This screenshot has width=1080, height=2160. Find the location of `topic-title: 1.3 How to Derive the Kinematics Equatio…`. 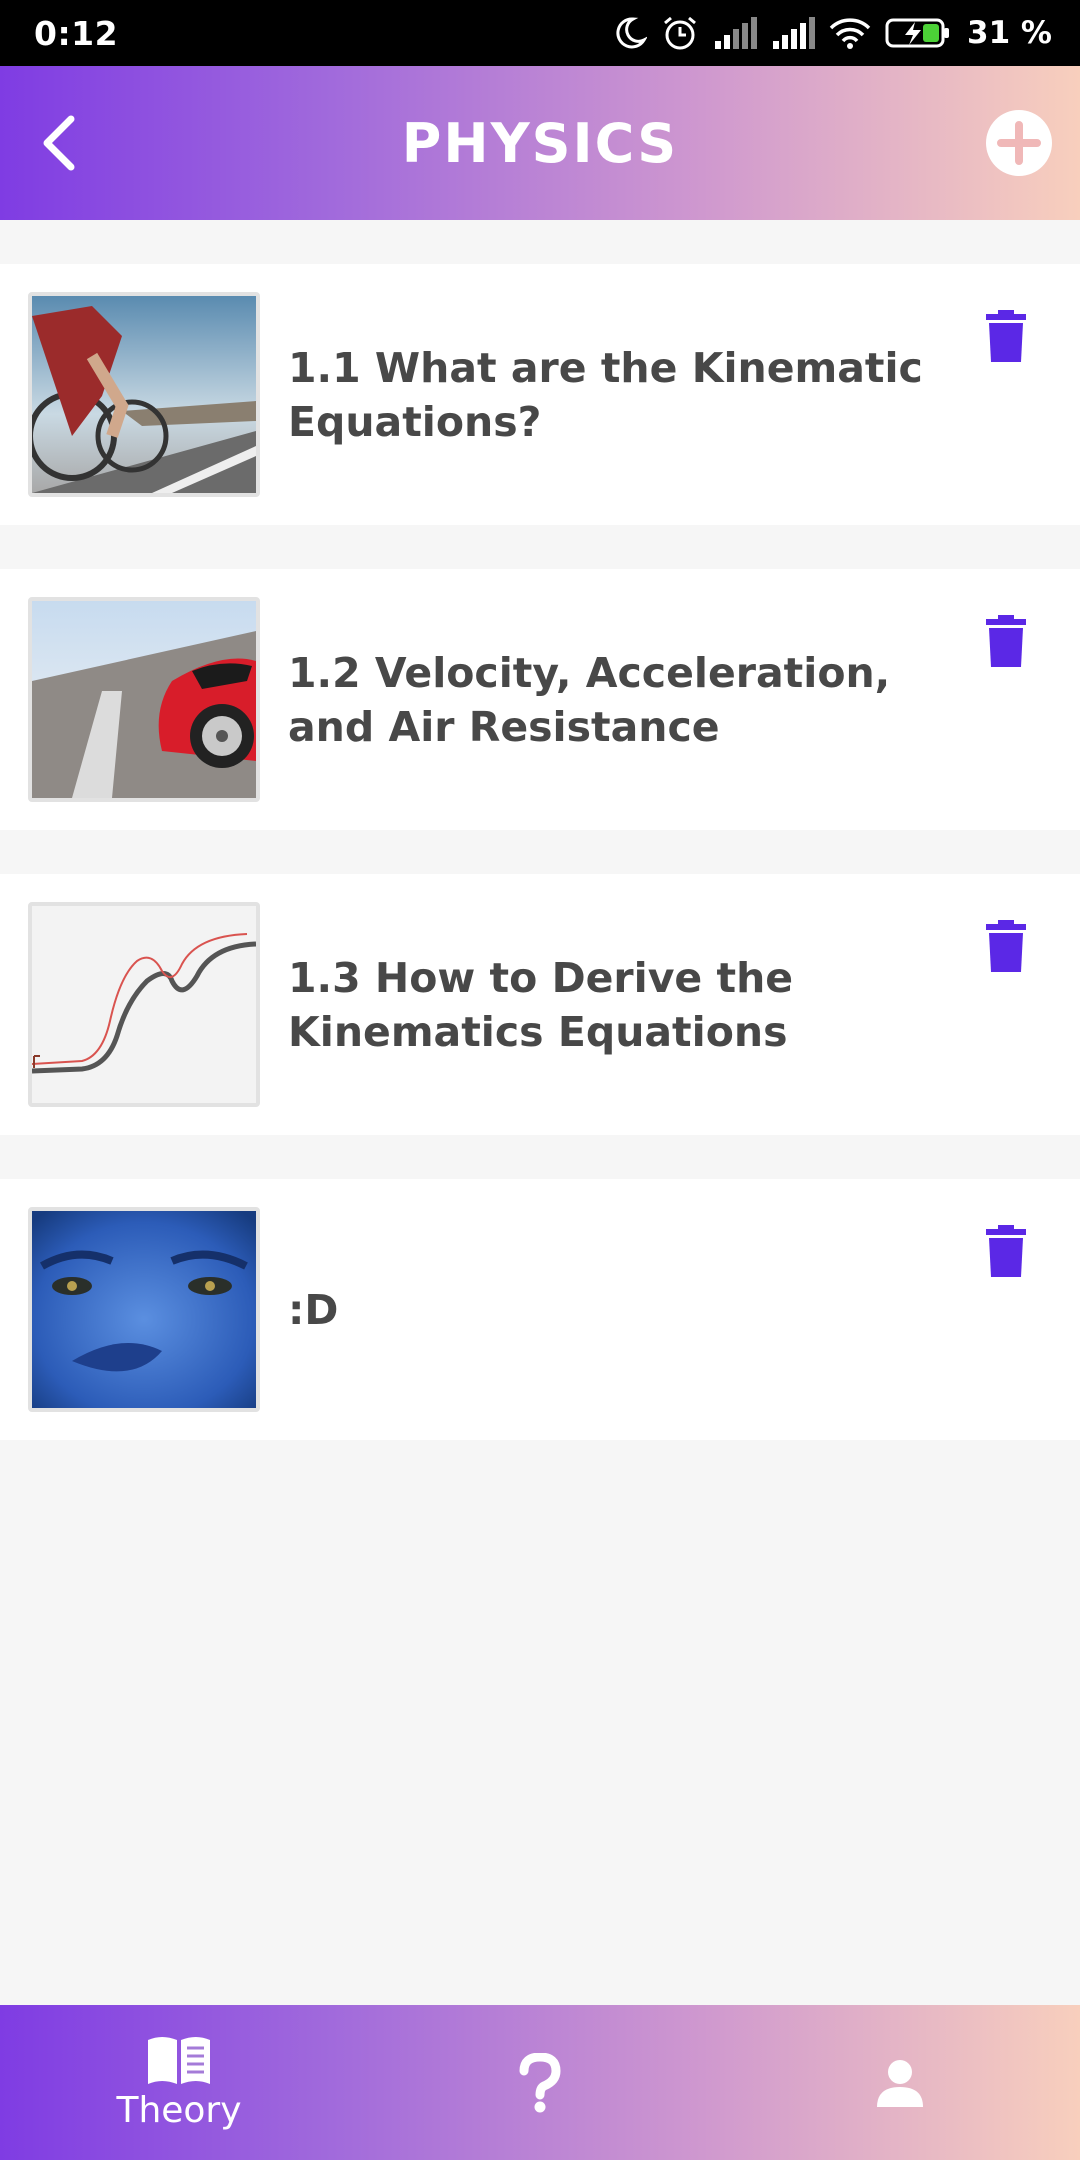

topic-title: 1.3 How to Derive the Kinematics Equatio… is located at coordinates (541, 1004).